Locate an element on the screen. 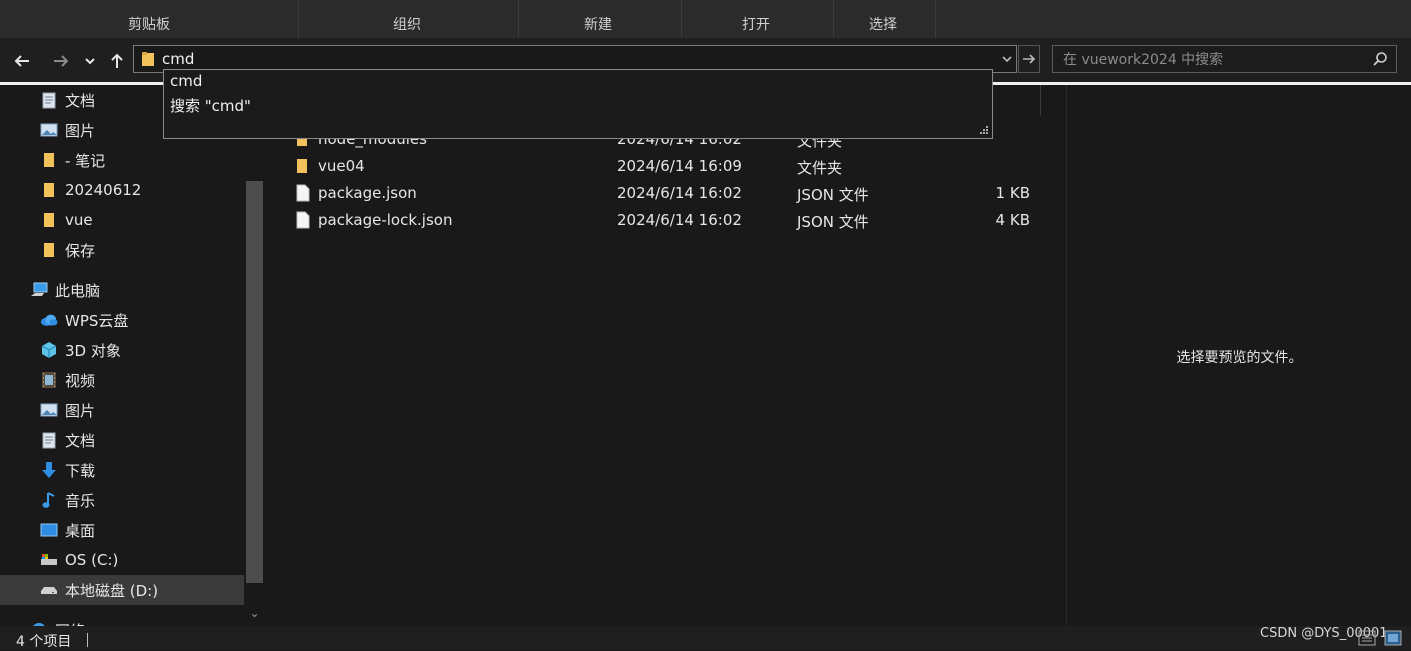 This screenshot has height=651, width=1411. sidebar-item-label: 此电脑 is located at coordinates (78, 290).